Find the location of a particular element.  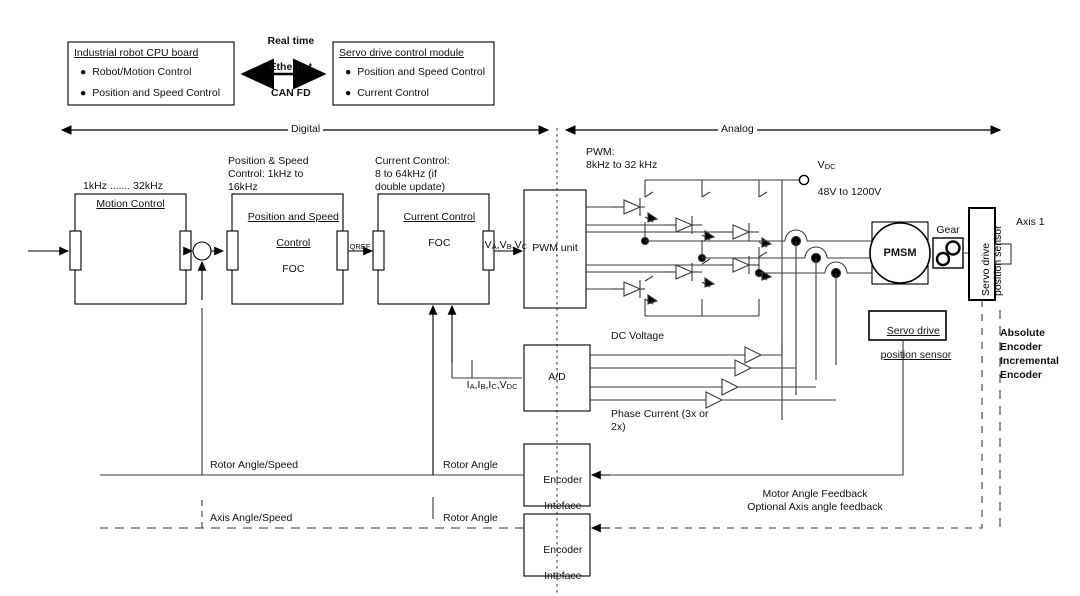

position-speed-rate-label: Position & Speed Control: 1kHz to 16kHz is located at coordinates (268, 174).